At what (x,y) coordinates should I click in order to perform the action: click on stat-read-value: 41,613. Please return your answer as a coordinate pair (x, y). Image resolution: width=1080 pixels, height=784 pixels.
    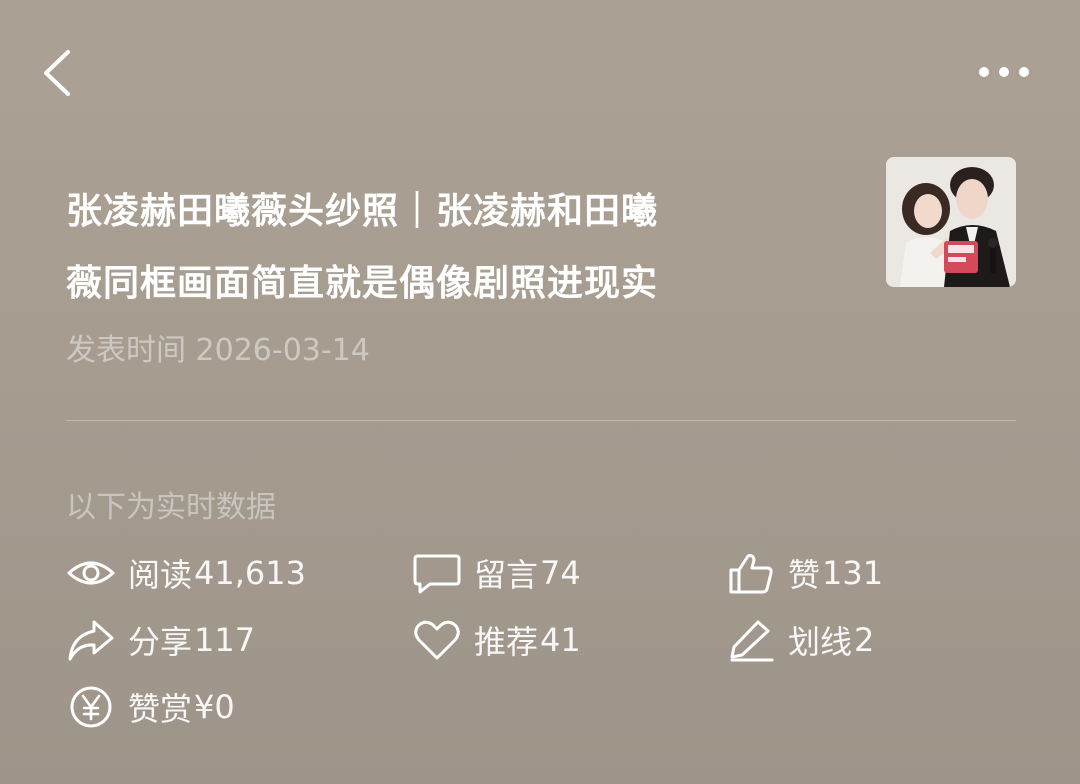
    Looking at the image, I should click on (250, 573).